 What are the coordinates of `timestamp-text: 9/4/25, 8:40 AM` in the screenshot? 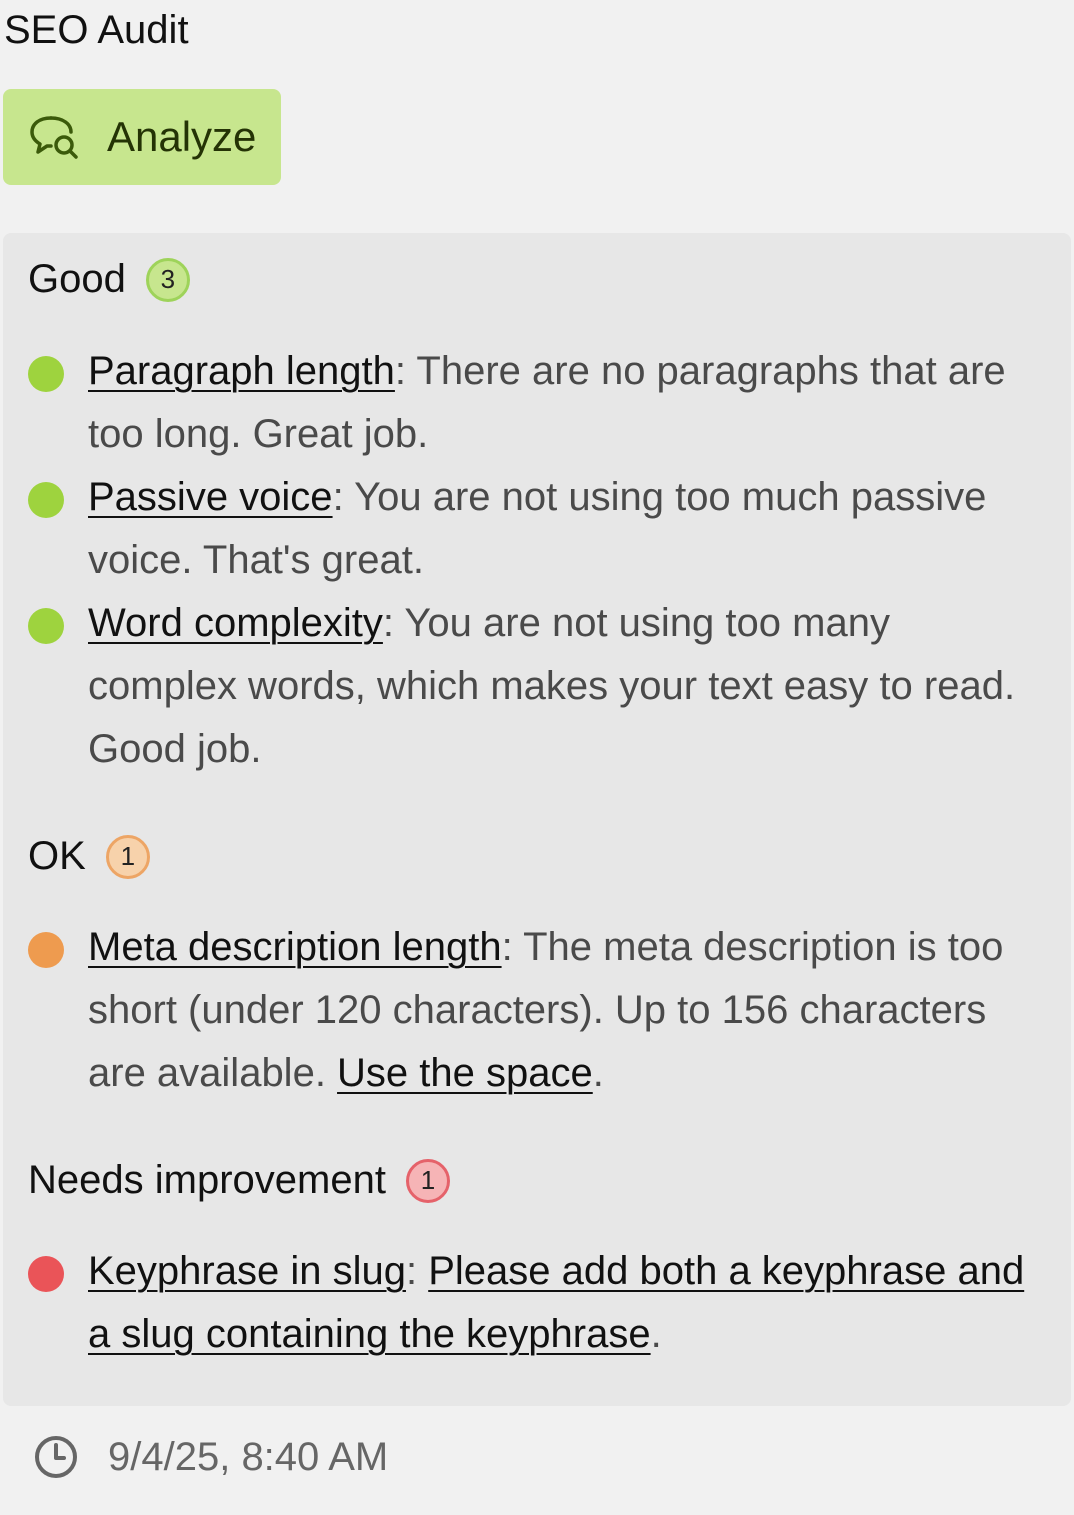 It's located at (248, 1456).